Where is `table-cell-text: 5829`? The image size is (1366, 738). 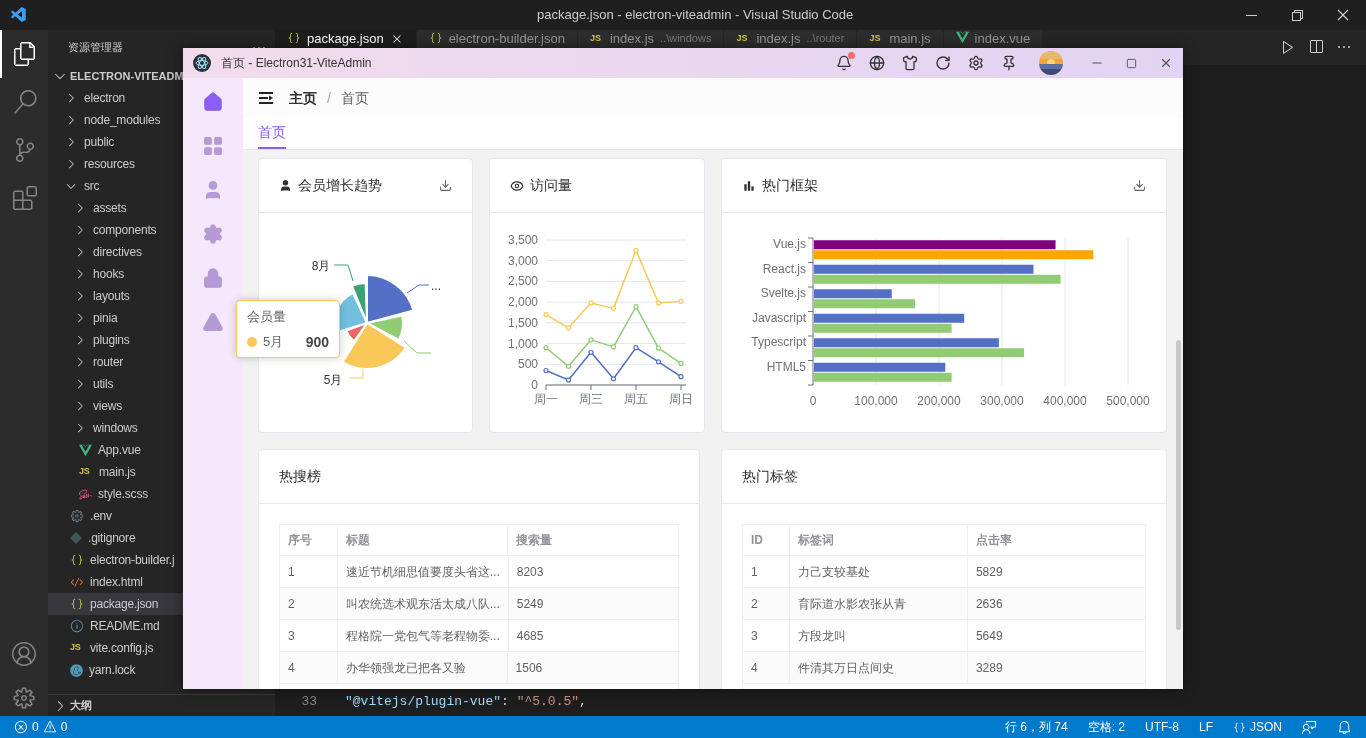 table-cell-text: 5829 is located at coordinates (989, 572).